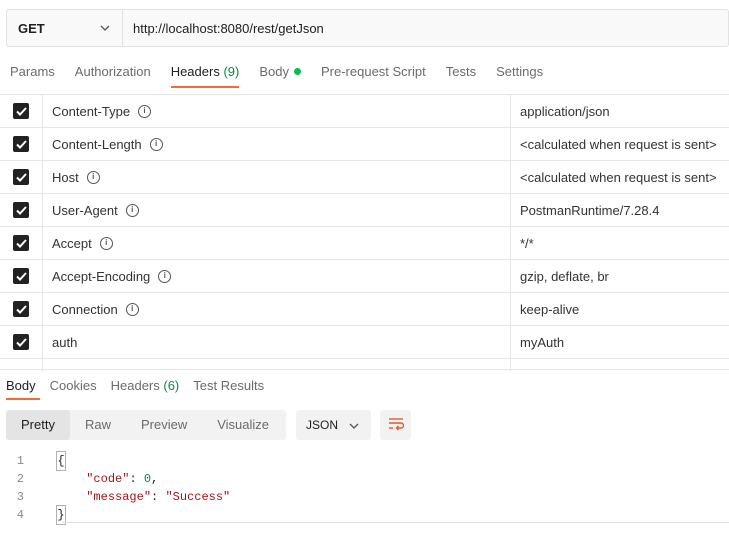 This screenshot has width=729, height=551. I want to click on header-key: Accept i, so click(277, 243).